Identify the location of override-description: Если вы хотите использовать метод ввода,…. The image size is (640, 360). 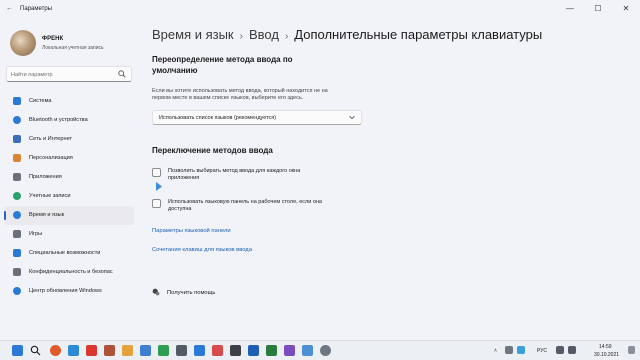
(240, 95).